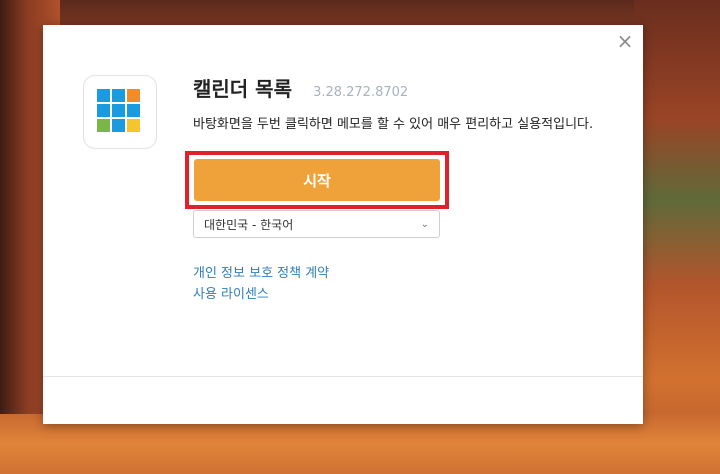 The image size is (720, 474). I want to click on language-select: 대한민국 - 한국어 ⌄, so click(316, 224).